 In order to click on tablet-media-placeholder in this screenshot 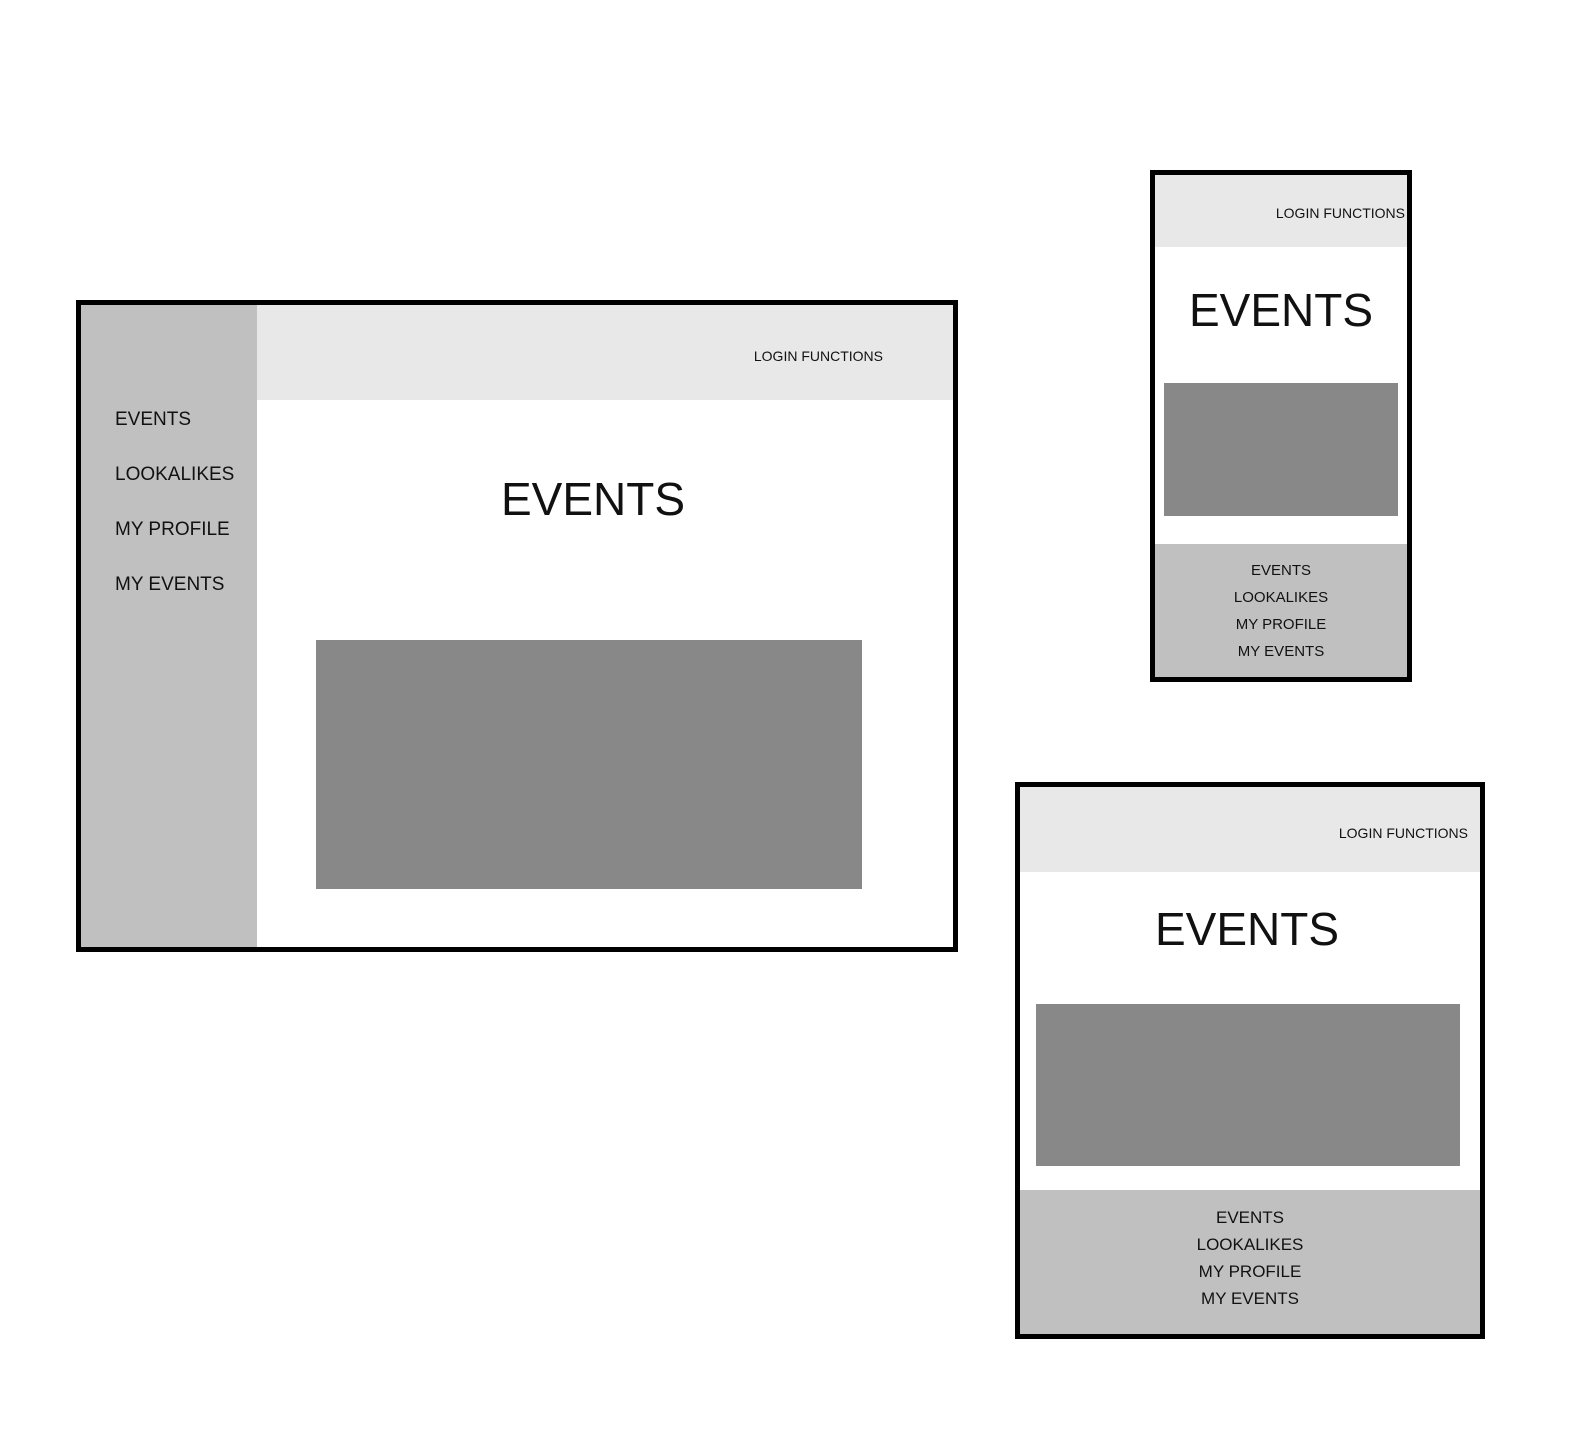, I will do `click(1248, 1085)`.